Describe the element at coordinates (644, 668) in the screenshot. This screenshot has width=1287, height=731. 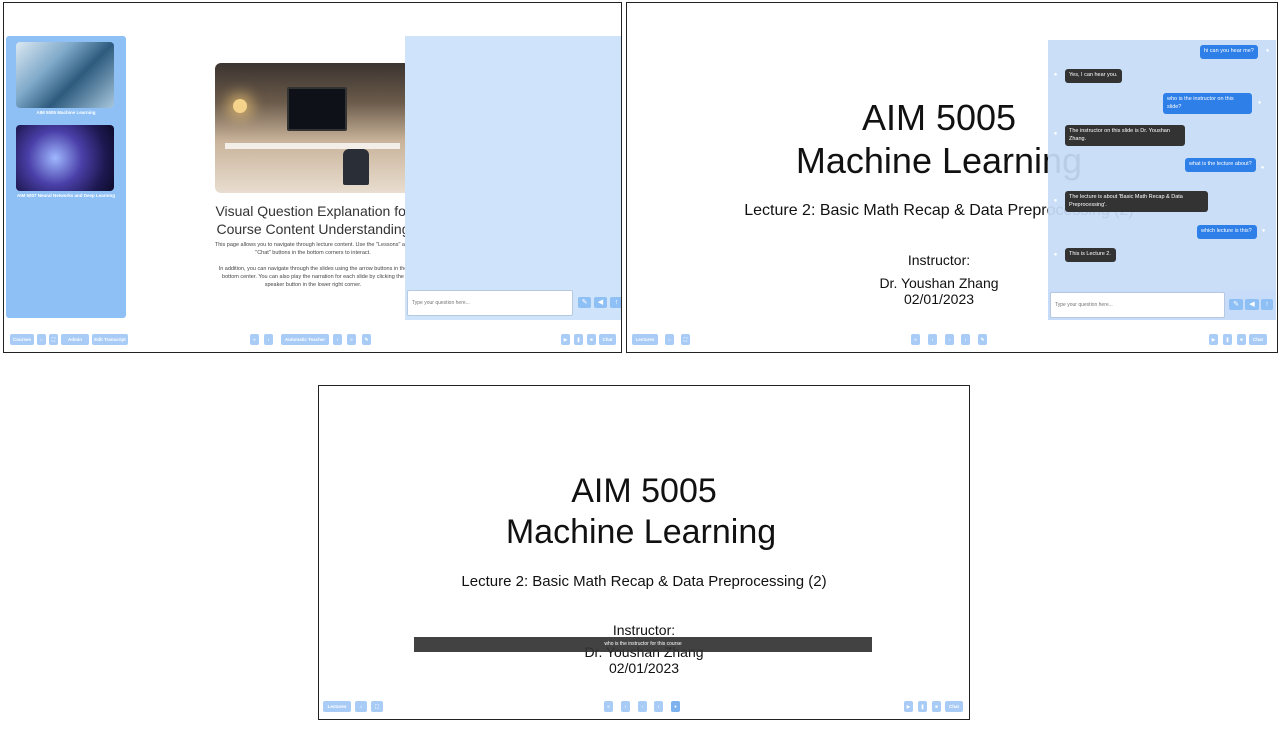
I see `slide-date: 02/01/2023` at that location.